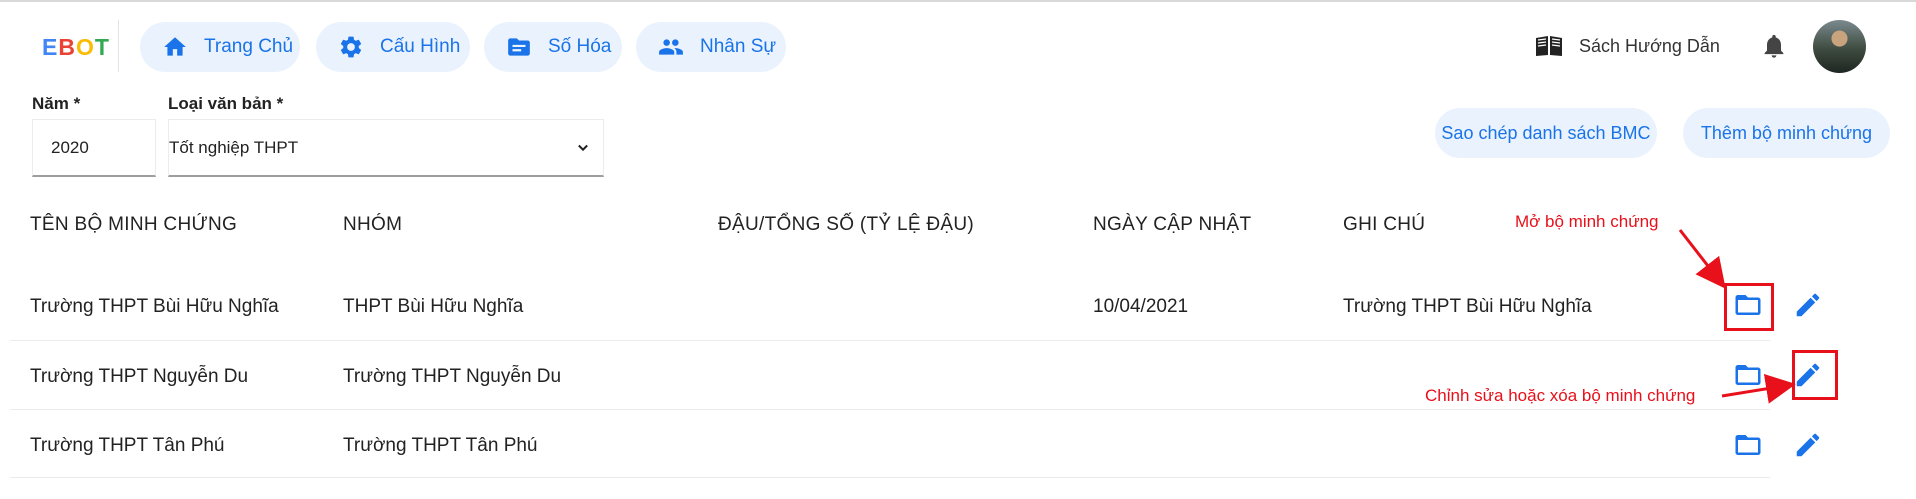 The width and height of the screenshot is (1916, 499). I want to click on cell-group: Trường THPT Nguyễn Du, so click(452, 376).